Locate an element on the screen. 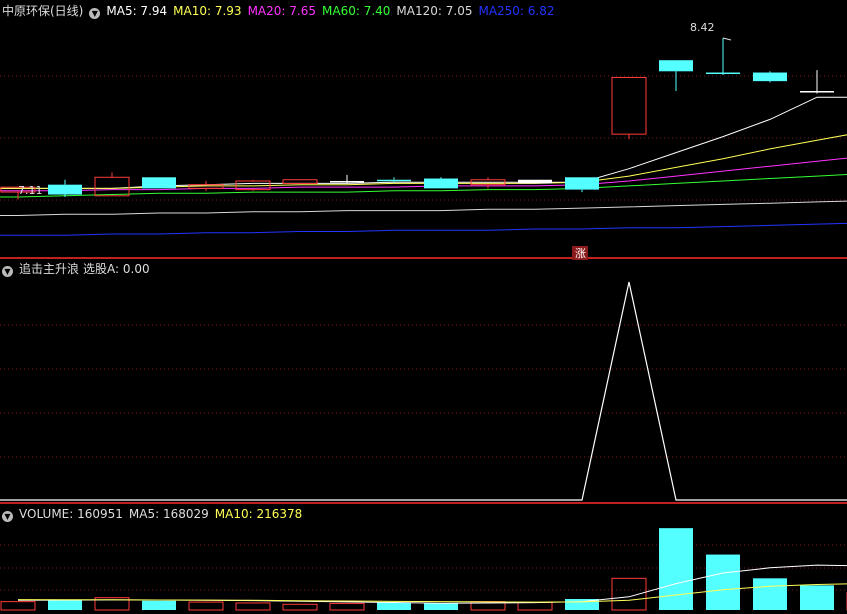 The width and height of the screenshot is (847, 614). high-price-label: 8.42 is located at coordinates (702, 27).